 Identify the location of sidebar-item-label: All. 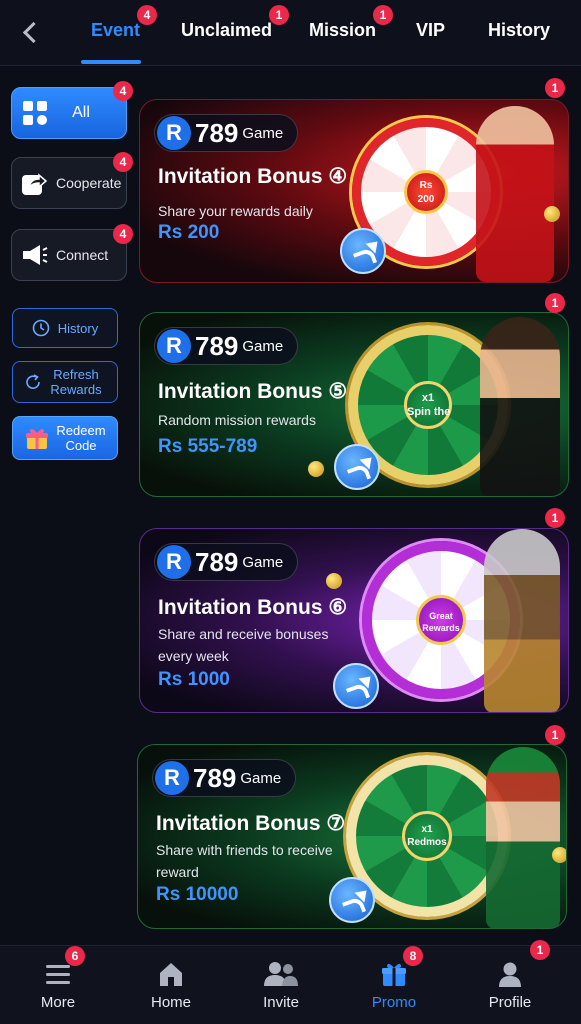
(81, 112).